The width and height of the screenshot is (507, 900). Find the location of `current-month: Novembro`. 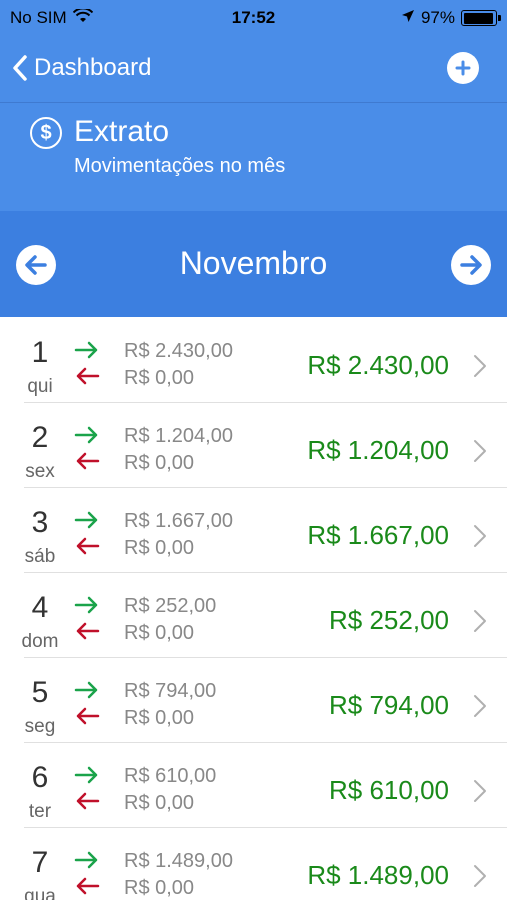

current-month: Novembro is located at coordinates (253, 263).